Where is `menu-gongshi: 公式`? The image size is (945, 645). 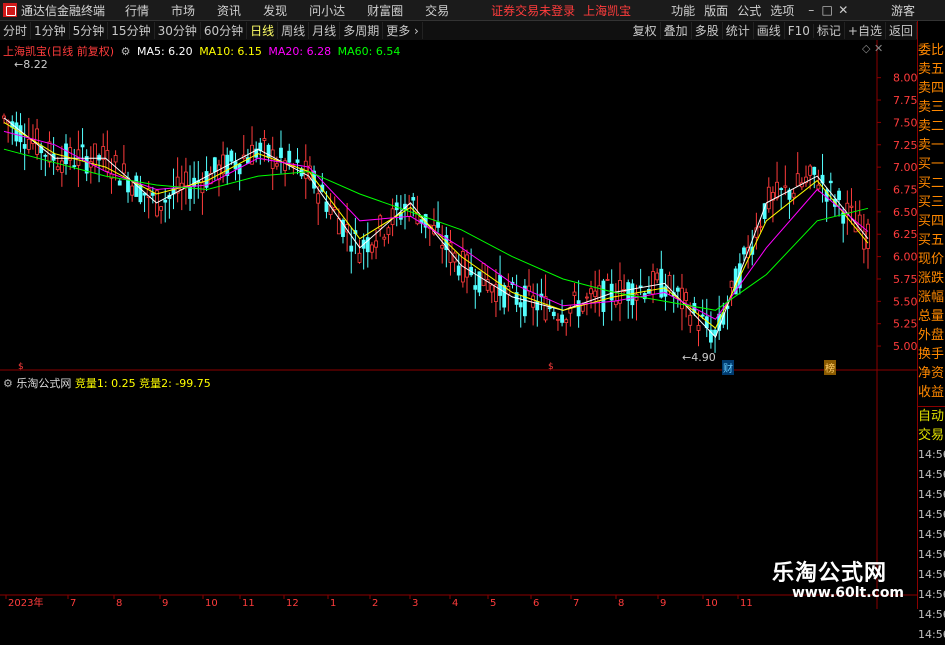
menu-gongshi: 公式 is located at coordinates (749, 10).